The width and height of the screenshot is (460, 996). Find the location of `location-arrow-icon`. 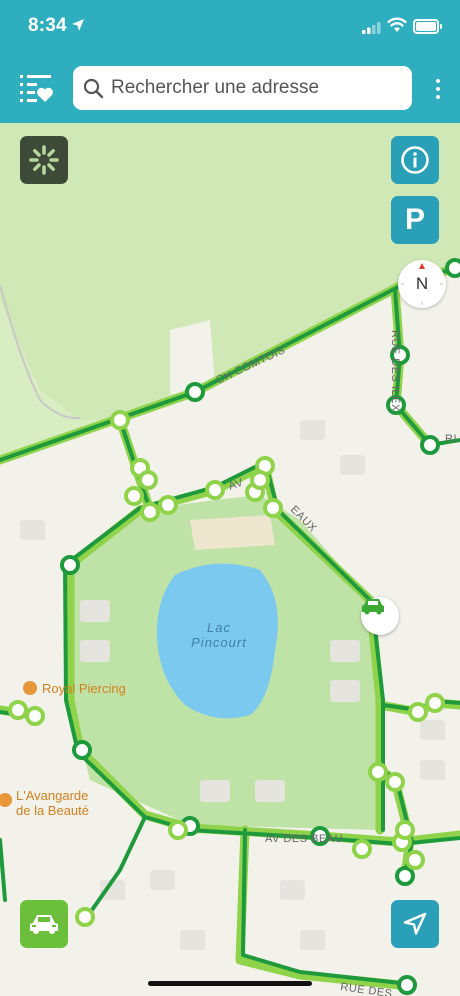

location-arrow-icon is located at coordinates (78, 25).